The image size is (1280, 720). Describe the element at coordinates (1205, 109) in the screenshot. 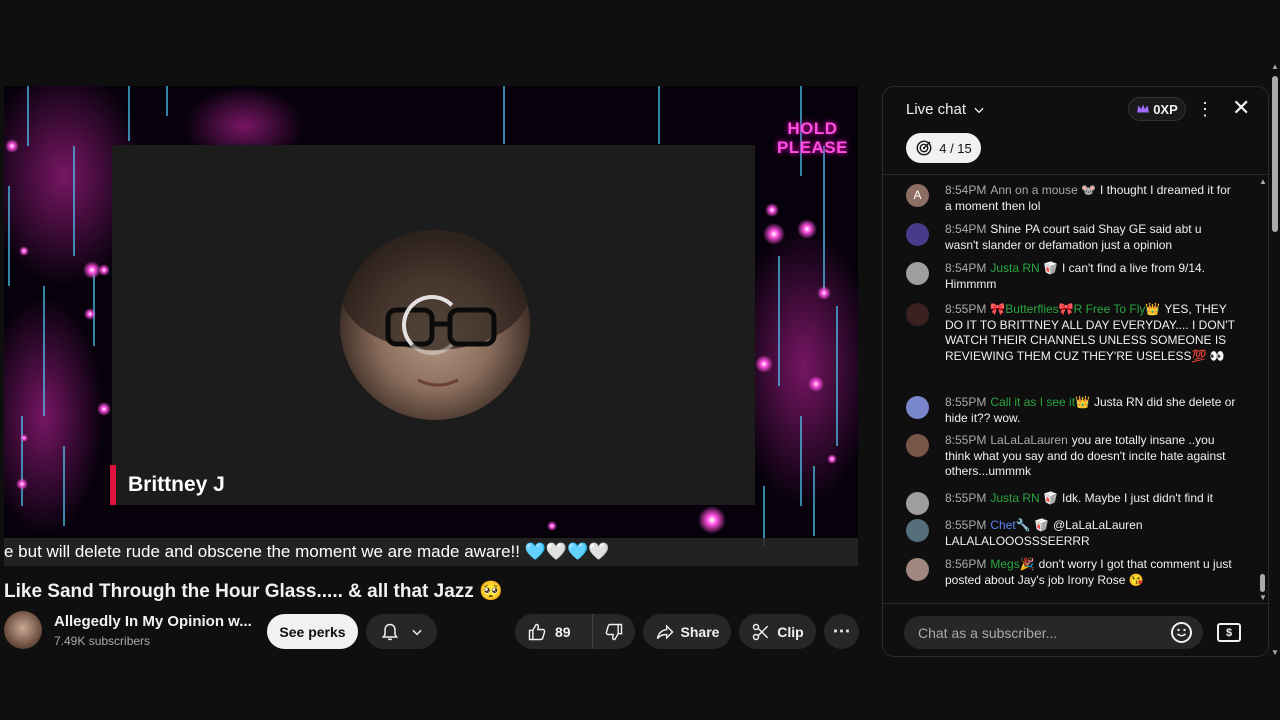

I see `chat-menu-button: ⋮` at that location.